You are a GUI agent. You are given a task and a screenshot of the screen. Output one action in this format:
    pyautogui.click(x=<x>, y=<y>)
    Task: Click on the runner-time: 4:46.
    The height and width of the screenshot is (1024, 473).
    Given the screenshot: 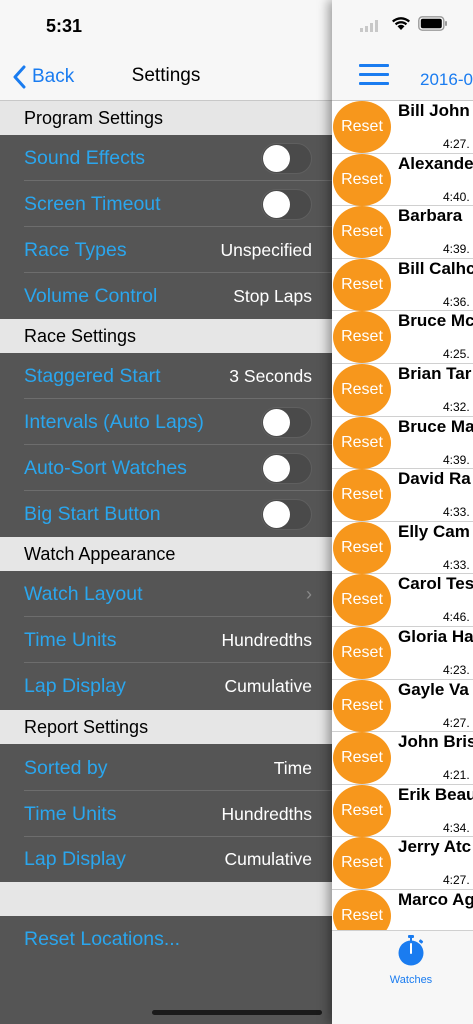 What is the action you would take?
    pyautogui.click(x=456, y=617)
    